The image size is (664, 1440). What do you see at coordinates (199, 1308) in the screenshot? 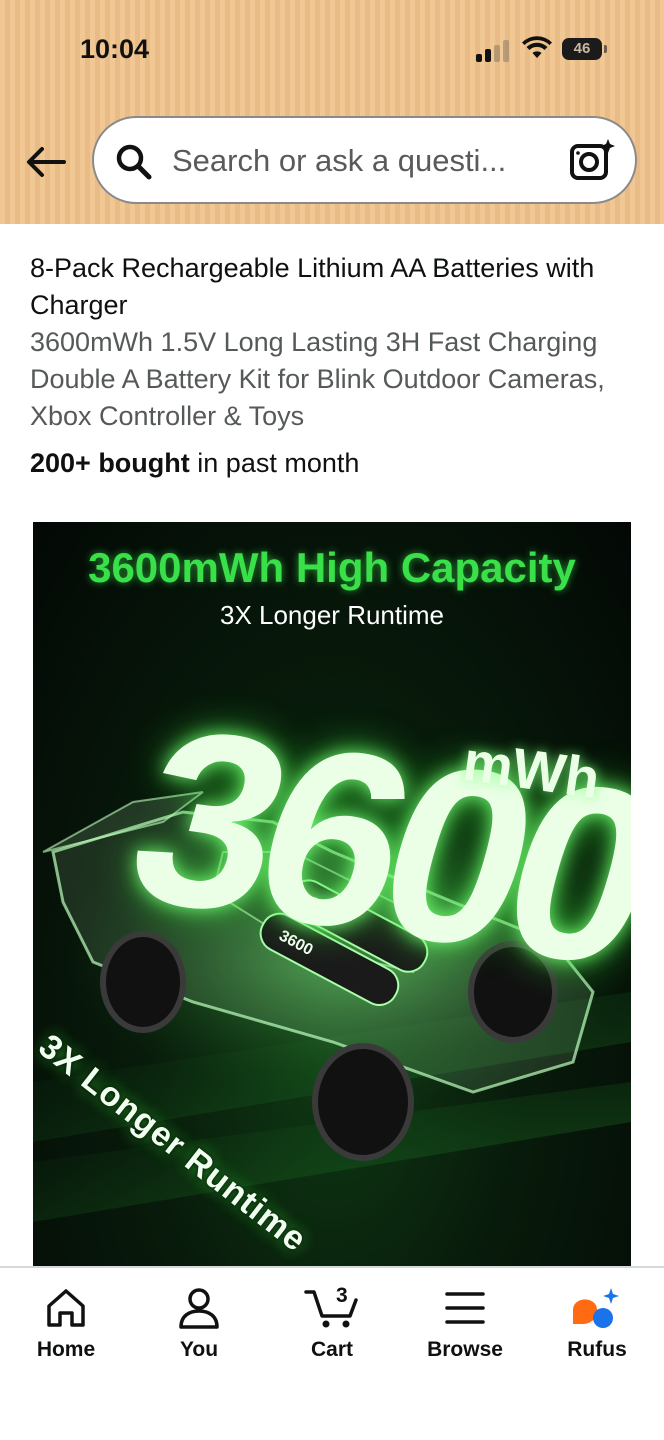
I see `person-icon` at bounding box center [199, 1308].